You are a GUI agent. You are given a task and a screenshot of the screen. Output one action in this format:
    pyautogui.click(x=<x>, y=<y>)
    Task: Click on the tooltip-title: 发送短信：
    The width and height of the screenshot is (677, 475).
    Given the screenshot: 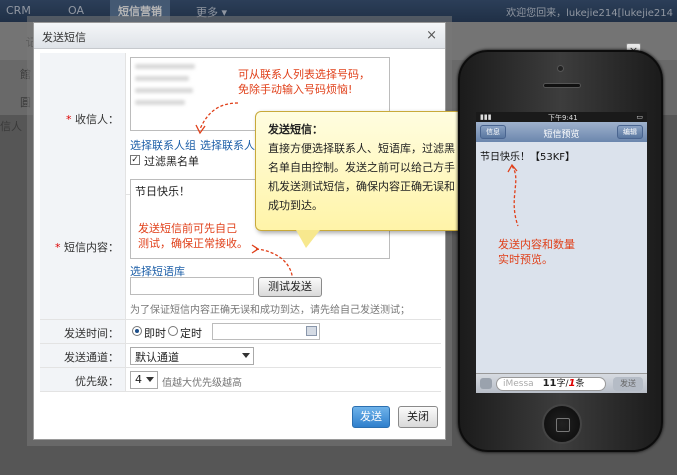 What is the action you would take?
    pyautogui.click(x=295, y=129)
    